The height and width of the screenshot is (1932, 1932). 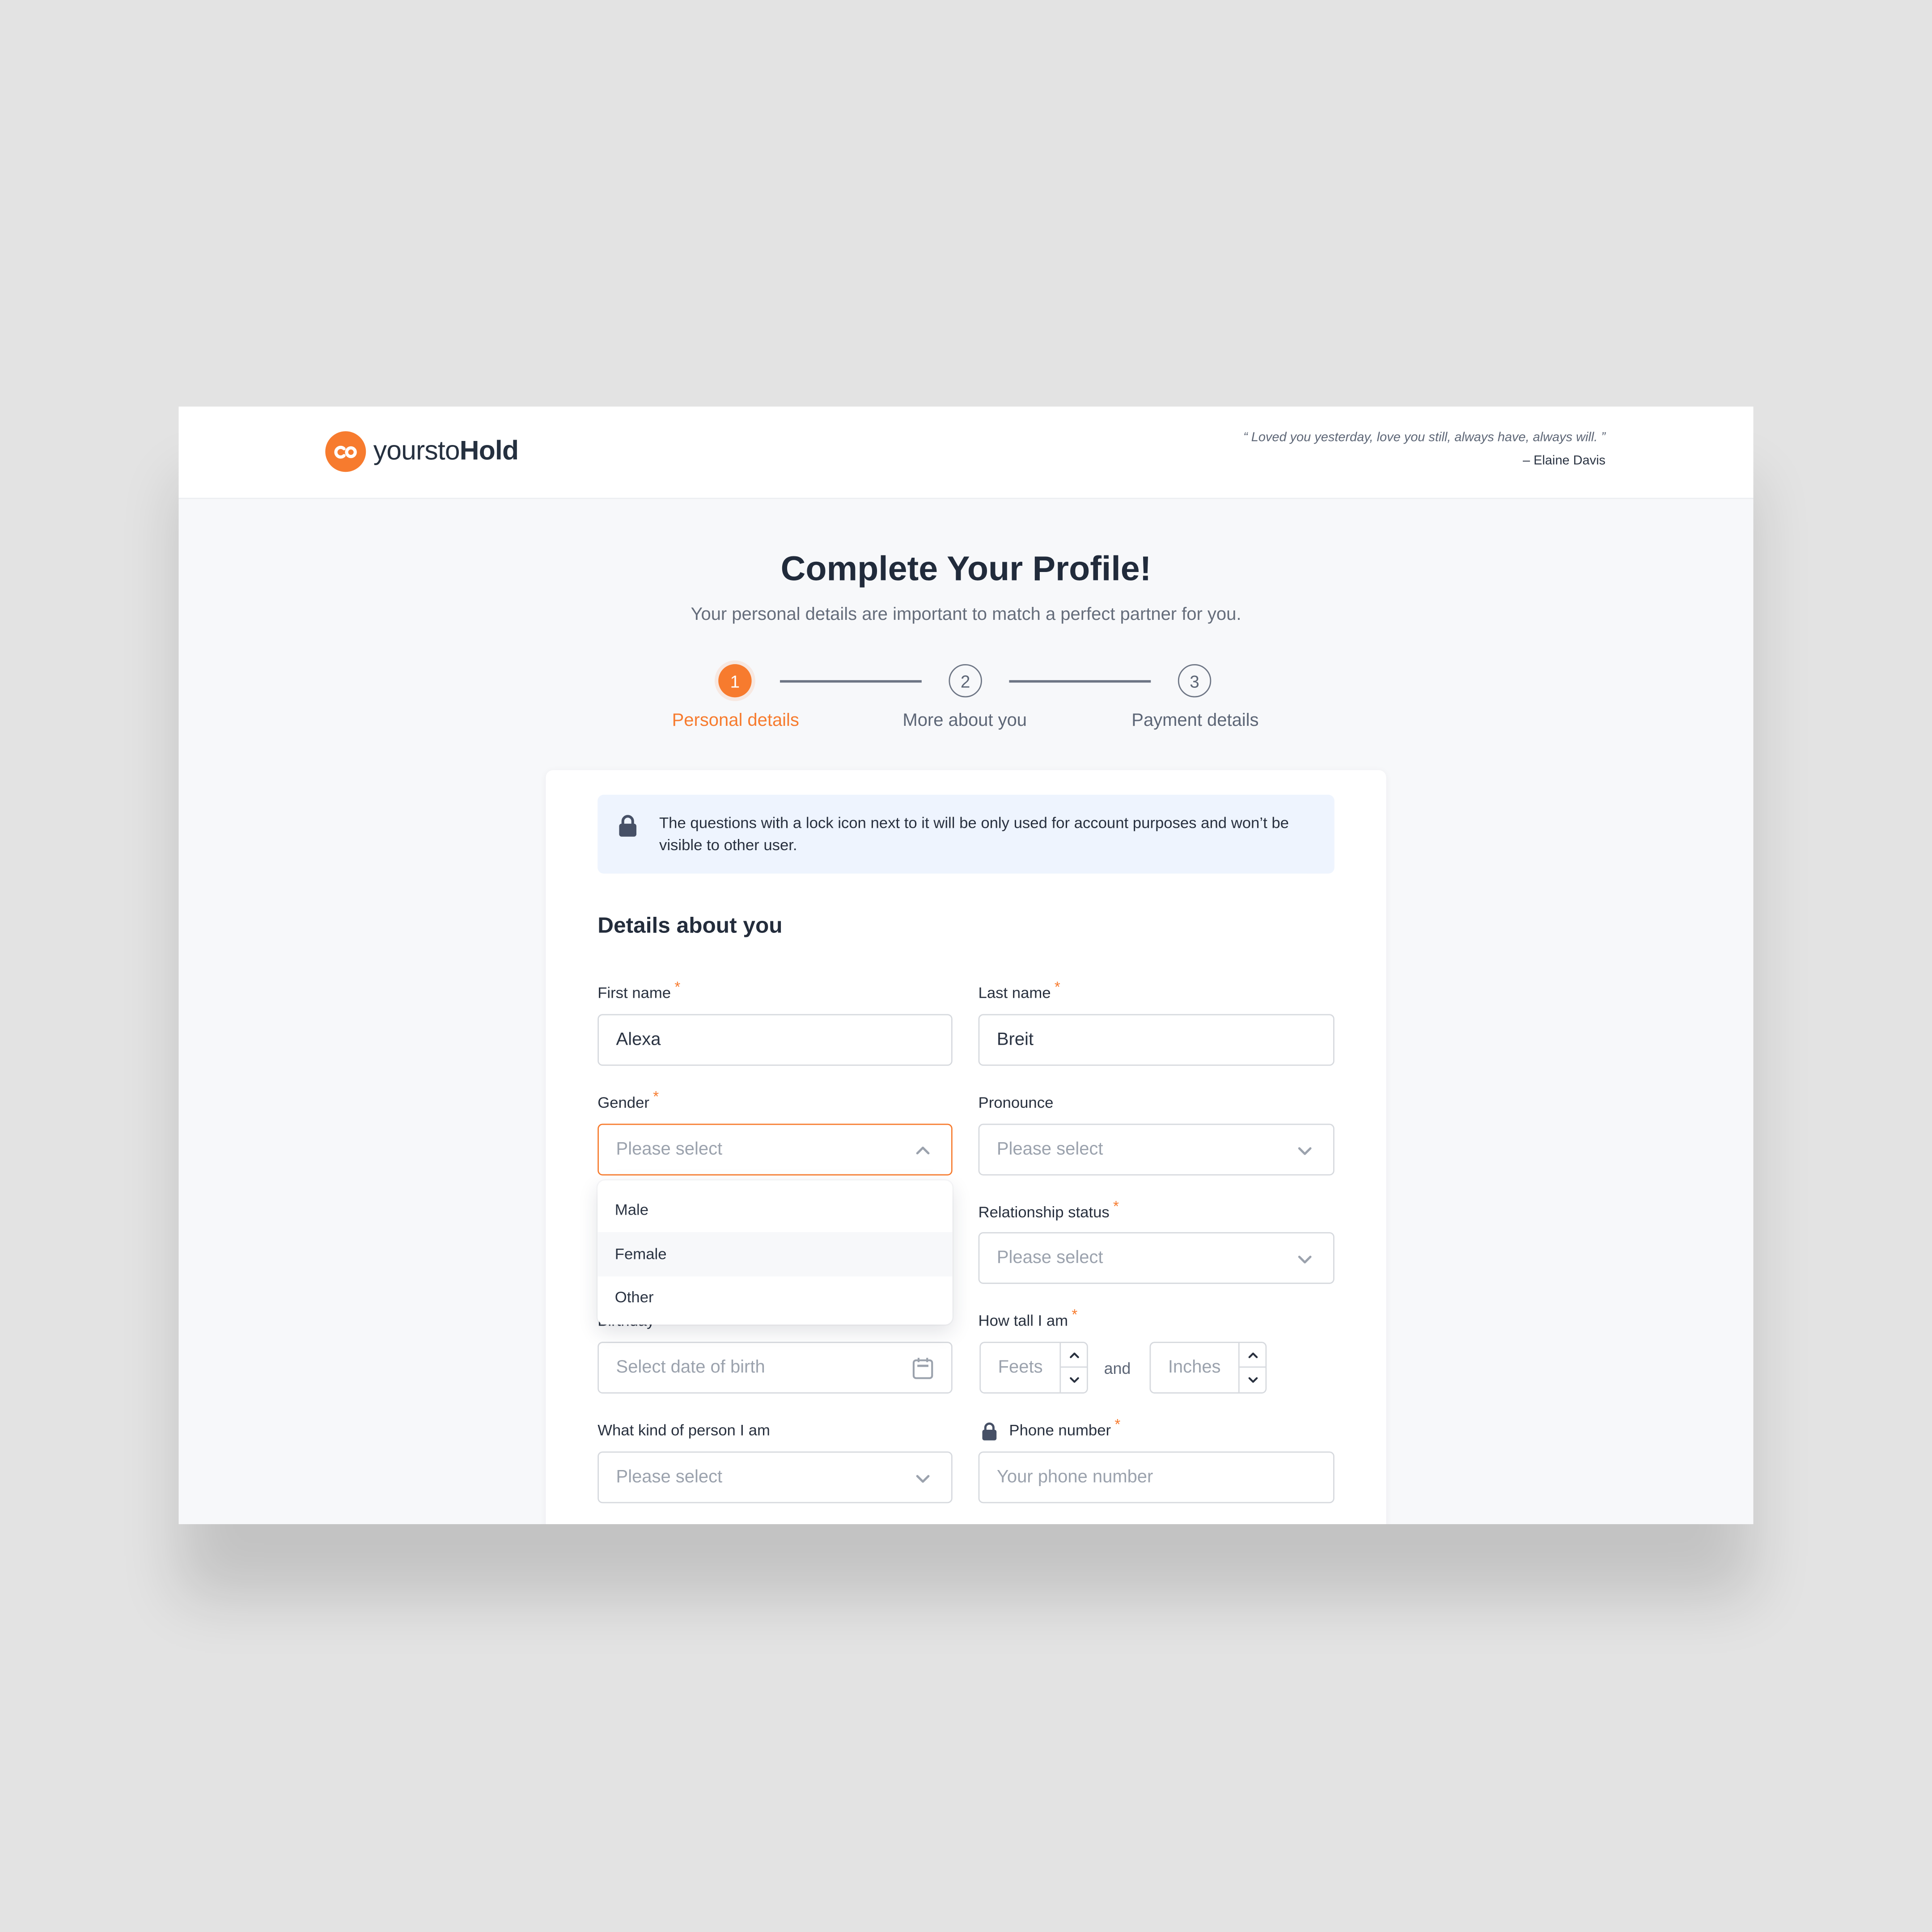 What do you see at coordinates (1195, 721) in the screenshot?
I see `step-3-label: Payment details` at bounding box center [1195, 721].